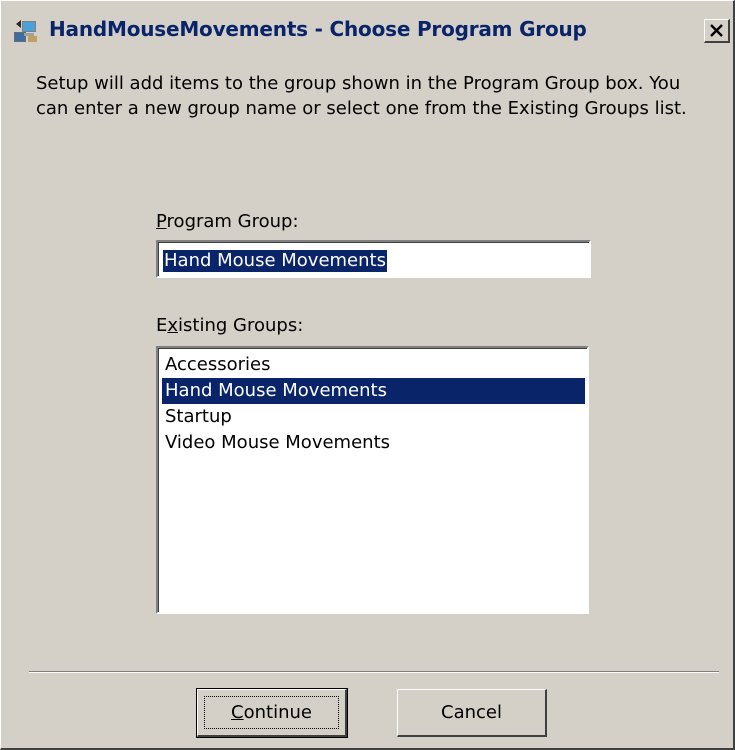 This screenshot has height=750, width=735. What do you see at coordinates (26, 31) in the screenshot?
I see `setup-program-icon` at bounding box center [26, 31].